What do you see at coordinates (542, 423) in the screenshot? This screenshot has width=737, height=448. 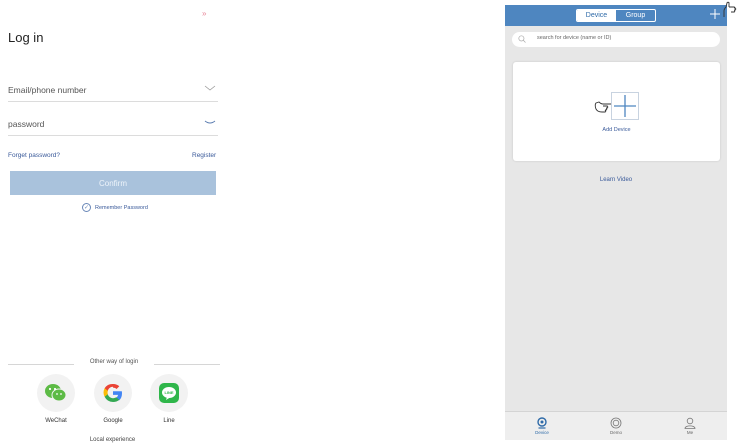 I see `camera-icon` at bounding box center [542, 423].